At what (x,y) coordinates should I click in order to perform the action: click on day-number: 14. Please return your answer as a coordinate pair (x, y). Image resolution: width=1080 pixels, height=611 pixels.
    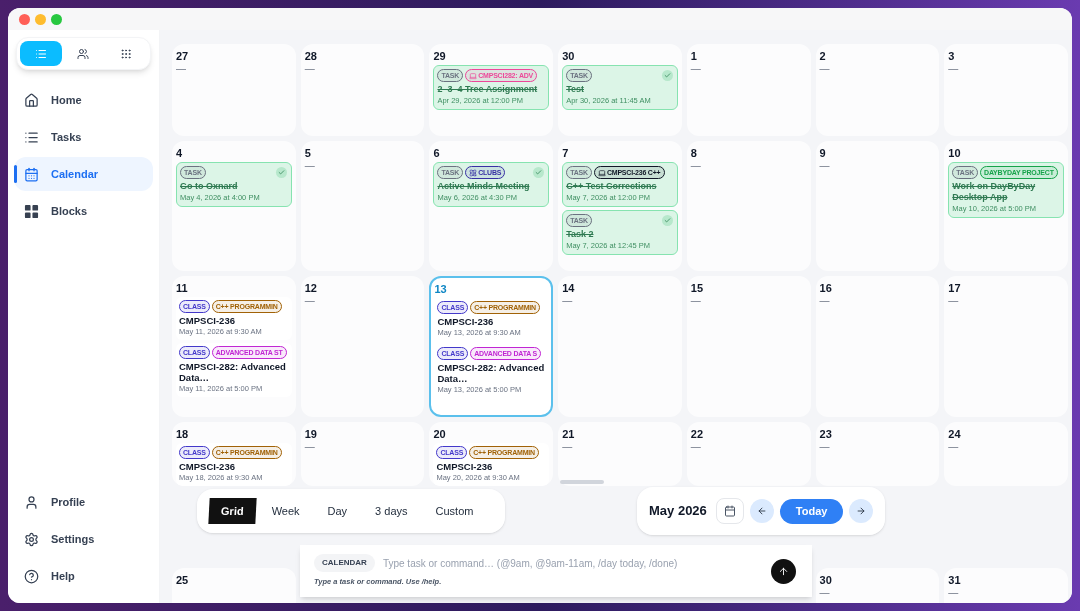
    Looking at the image, I should click on (569, 288).